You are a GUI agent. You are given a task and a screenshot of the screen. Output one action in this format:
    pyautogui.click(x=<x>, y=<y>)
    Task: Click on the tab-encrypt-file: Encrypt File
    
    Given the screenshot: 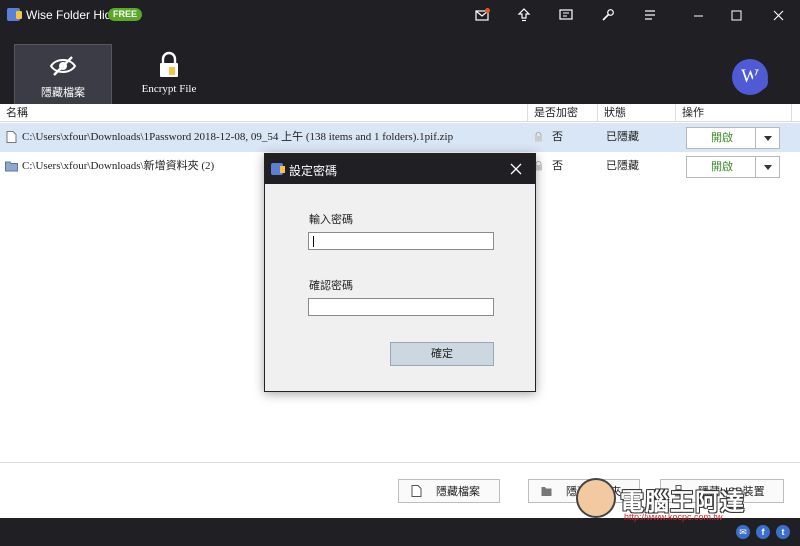 What is the action you would take?
    pyautogui.click(x=169, y=74)
    